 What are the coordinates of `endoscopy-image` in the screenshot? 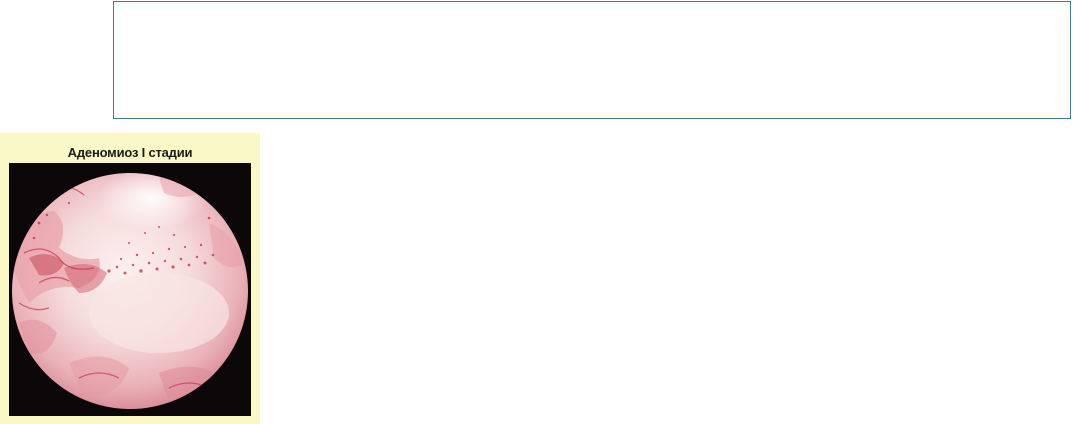 It's located at (130, 289).